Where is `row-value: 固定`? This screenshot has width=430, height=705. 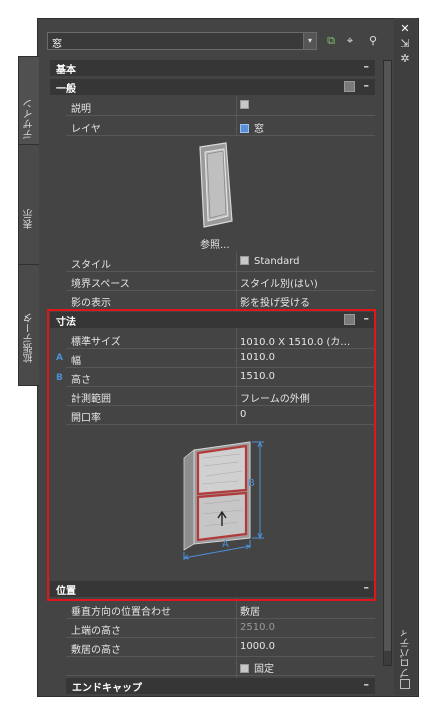
row-value: 固定 is located at coordinates (257, 667).